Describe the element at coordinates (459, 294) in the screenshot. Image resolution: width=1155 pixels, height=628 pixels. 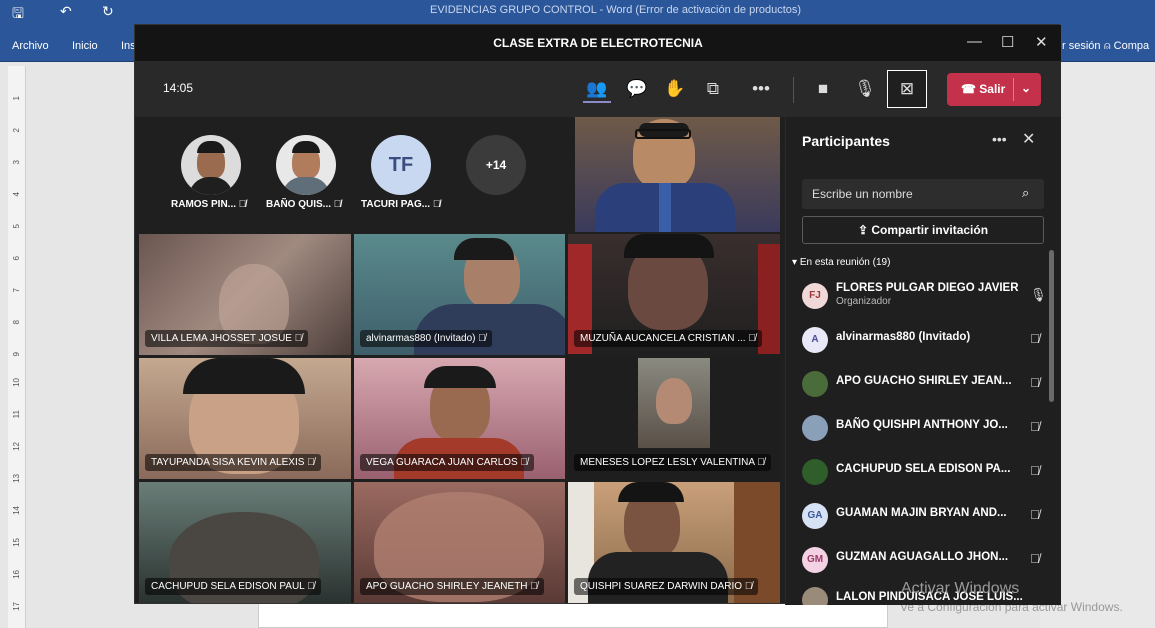
I see `video-tile: alvinarmas880 (Invitado) 🎙̸` at that location.